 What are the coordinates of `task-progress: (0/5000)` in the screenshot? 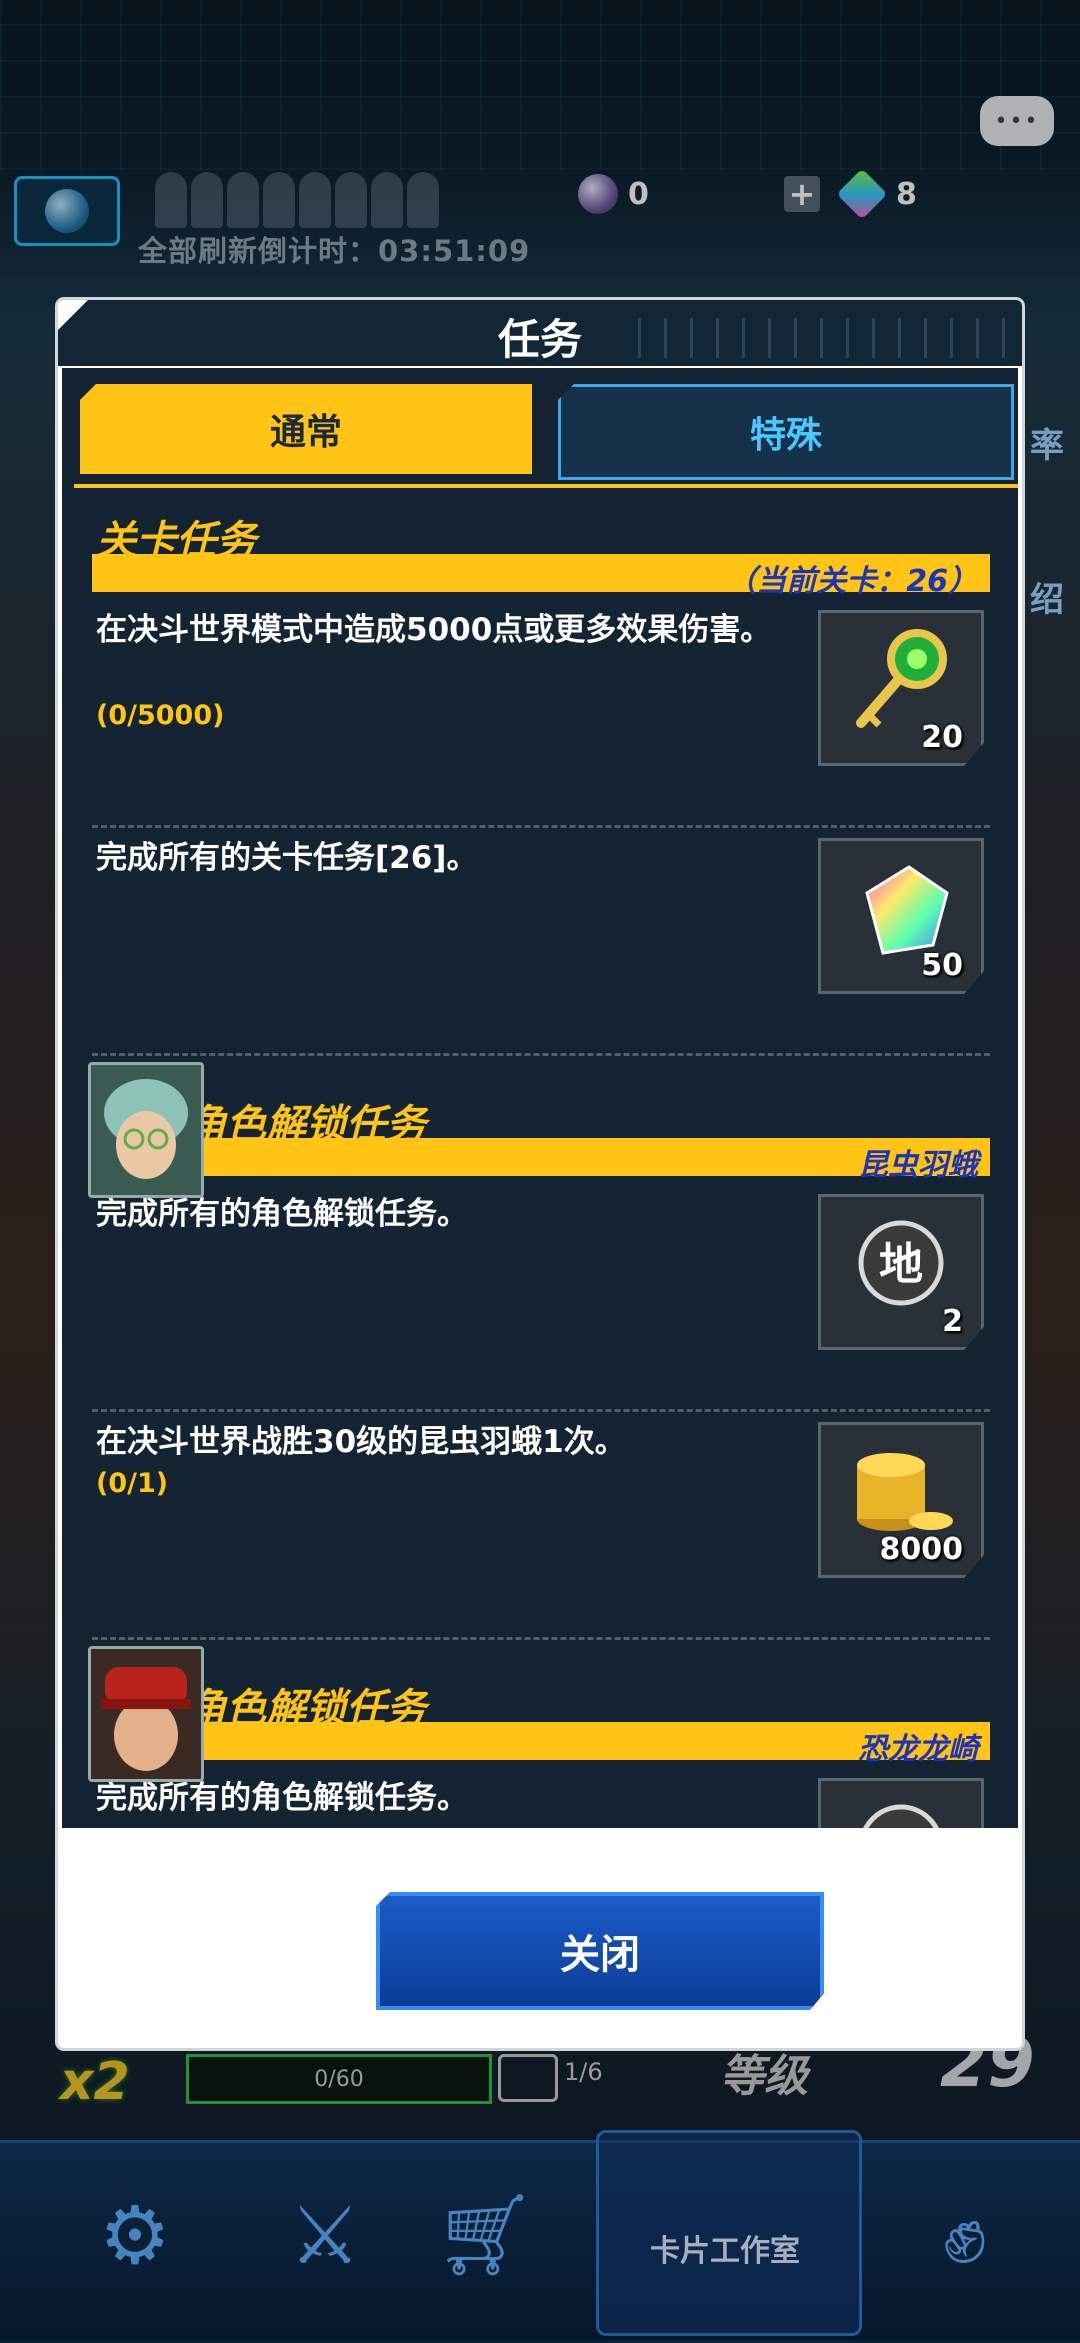 It's located at (160, 715).